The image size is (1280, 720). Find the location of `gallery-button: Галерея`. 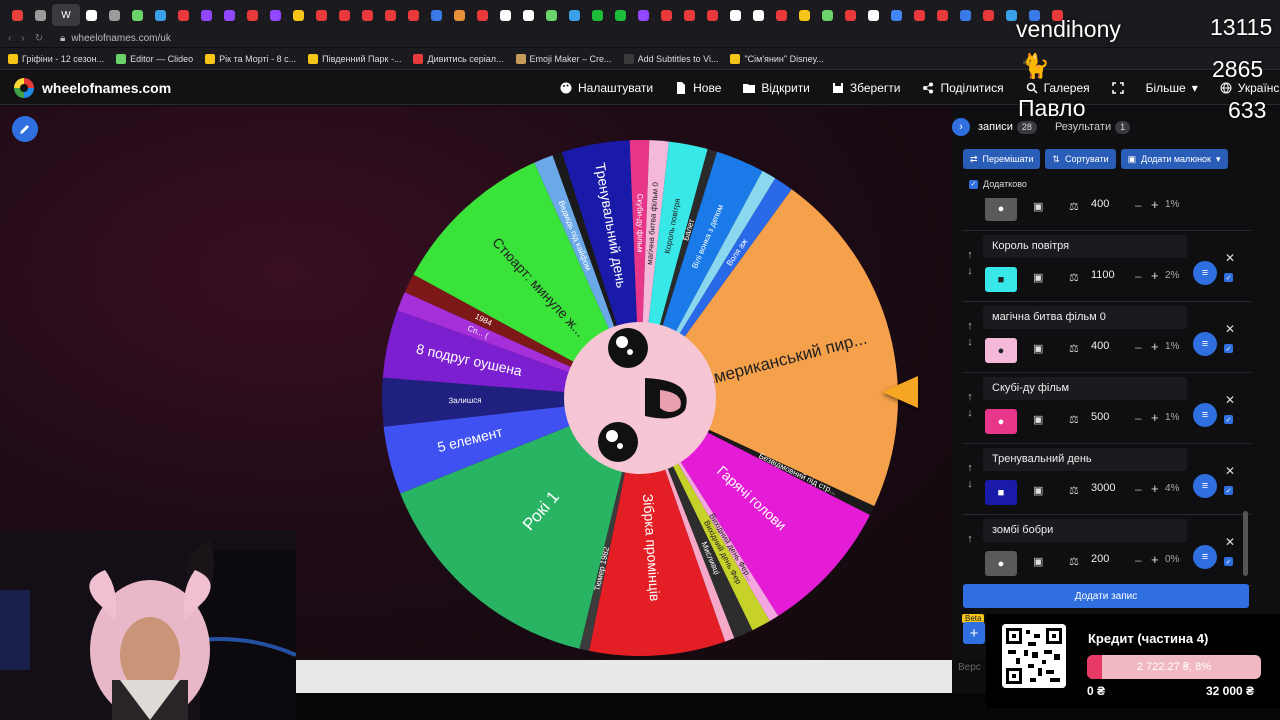

gallery-button: Галерея is located at coordinates (1058, 88).